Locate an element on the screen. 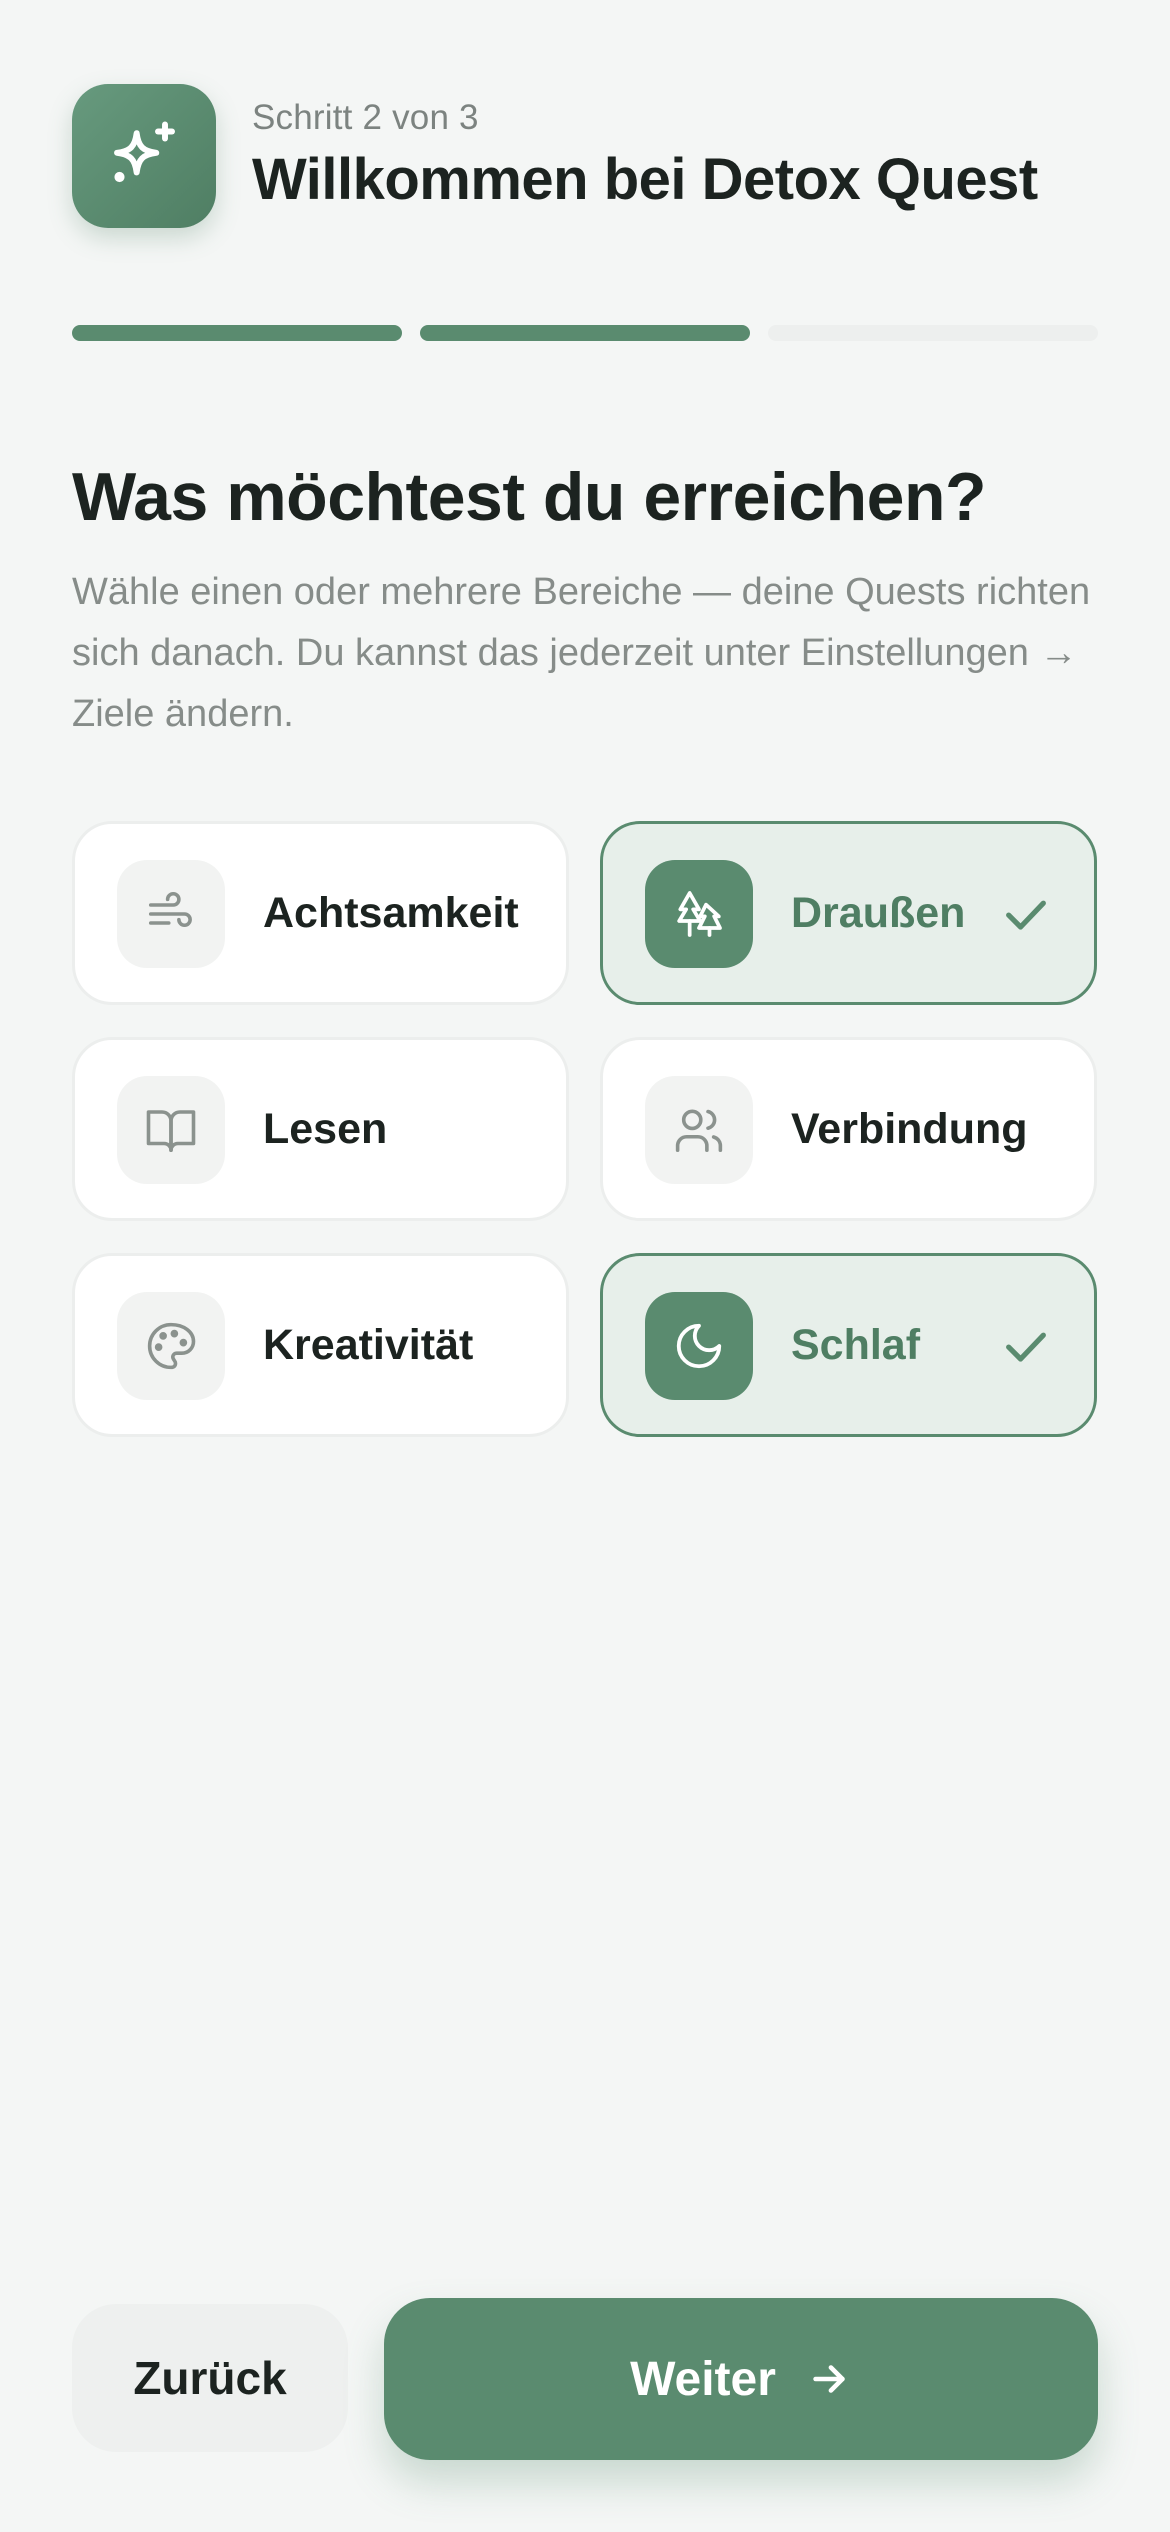 This screenshot has width=1170, height=2532. next-button: Weiter is located at coordinates (741, 2379).